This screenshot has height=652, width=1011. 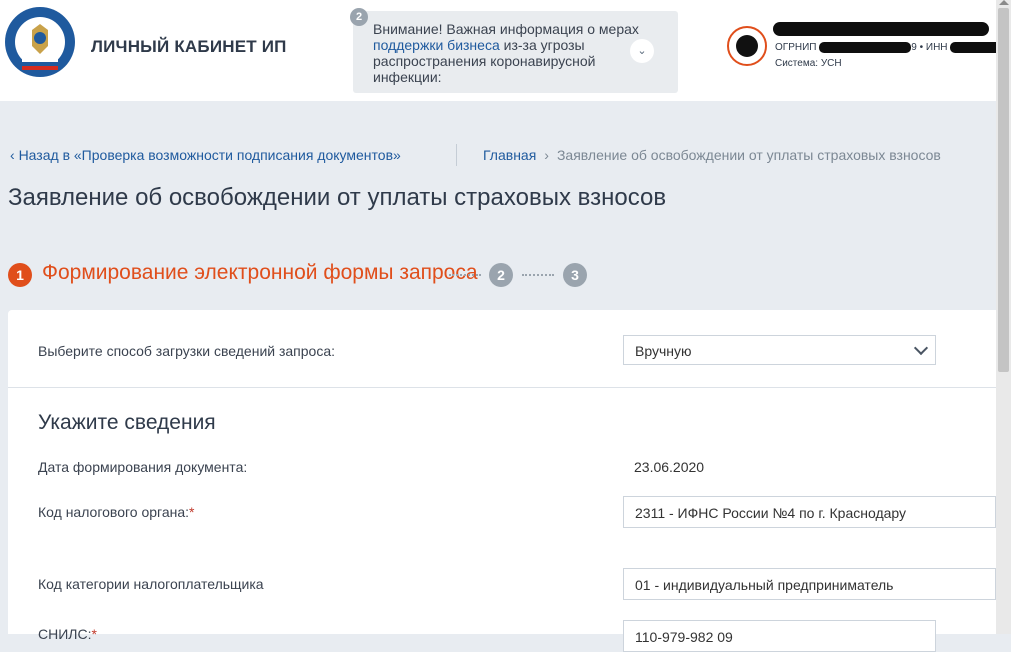 What do you see at coordinates (501, 275) in the screenshot?
I see `step-2: 2` at bounding box center [501, 275].